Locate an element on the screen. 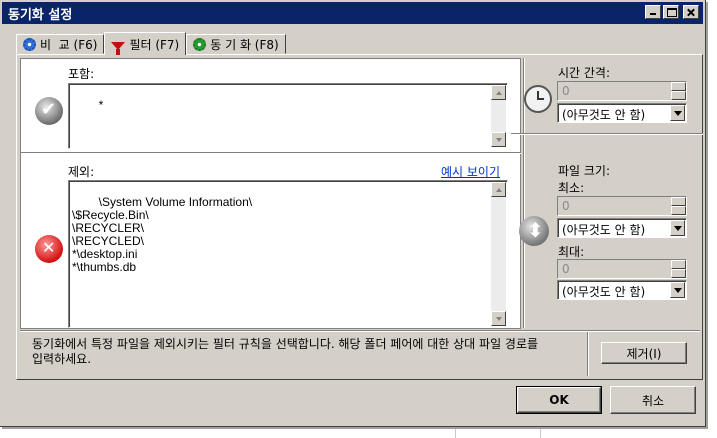 This screenshot has height=438, width=717. section-divider is located at coordinates (271, 153).